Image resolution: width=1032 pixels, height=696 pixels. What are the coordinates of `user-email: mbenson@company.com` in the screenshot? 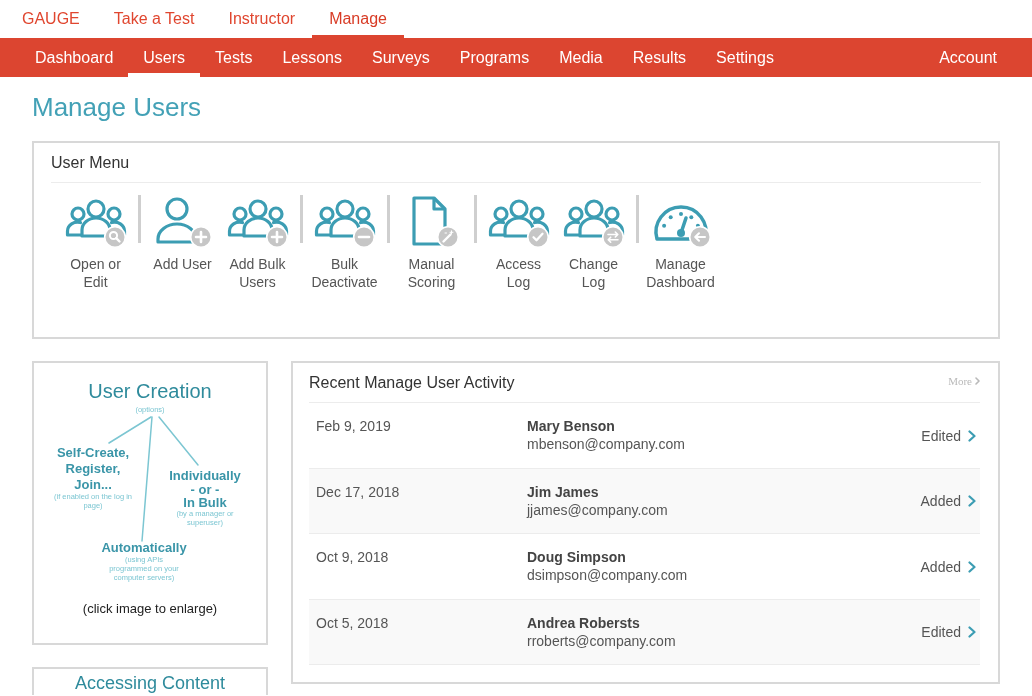 It's located at (606, 444).